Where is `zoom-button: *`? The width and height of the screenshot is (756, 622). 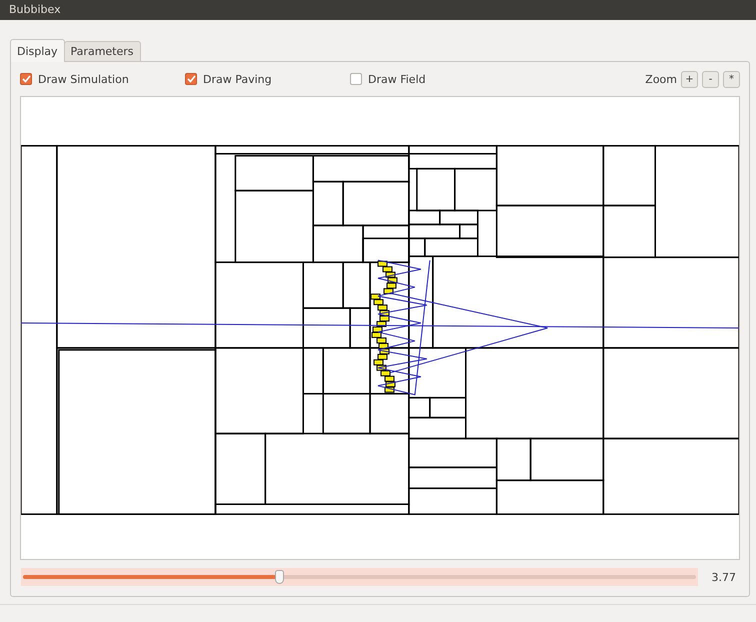 zoom-button: * is located at coordinates (731, 79).